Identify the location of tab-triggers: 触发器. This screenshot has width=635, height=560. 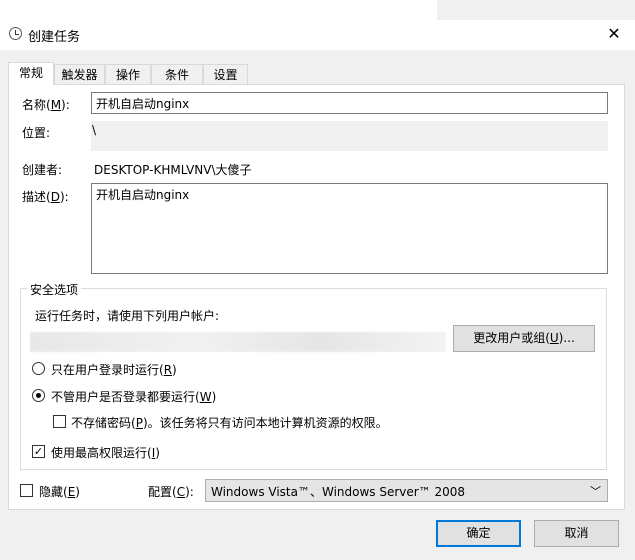
(79, 74).